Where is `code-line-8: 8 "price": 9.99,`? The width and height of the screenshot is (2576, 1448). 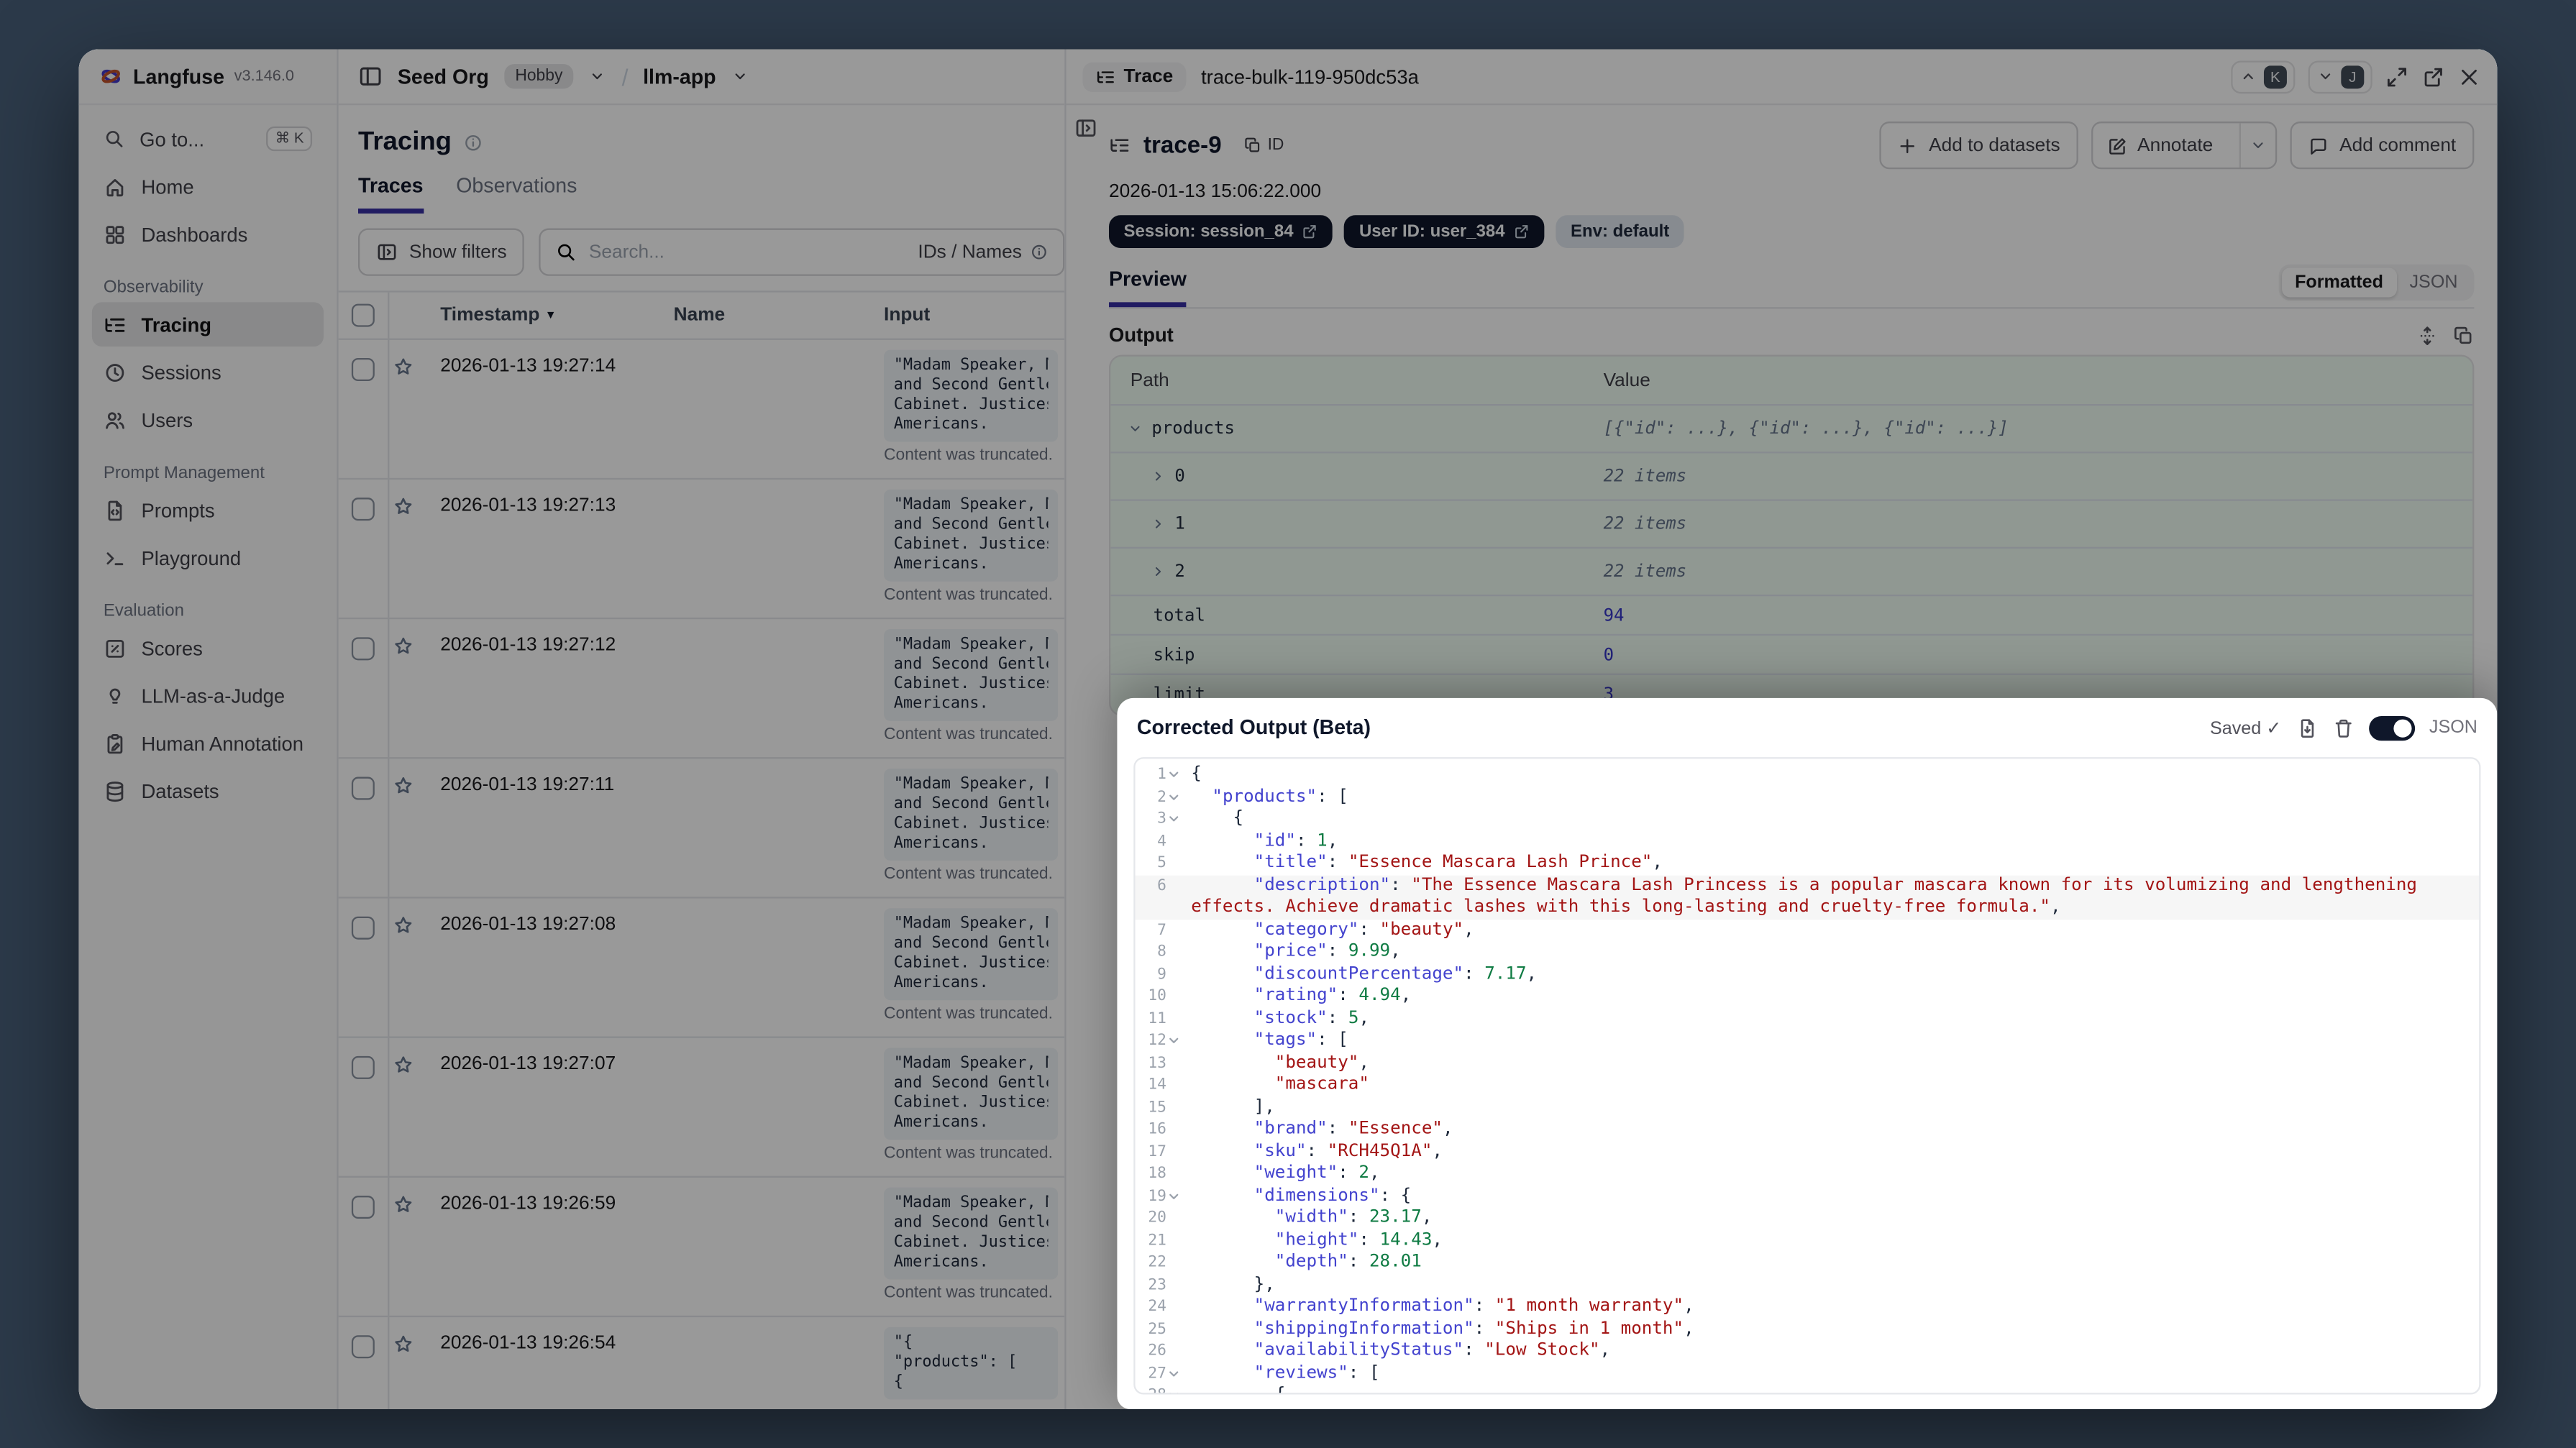 code-line-8: 8 "price": 9.99, is located at coordinates (1808, 952).